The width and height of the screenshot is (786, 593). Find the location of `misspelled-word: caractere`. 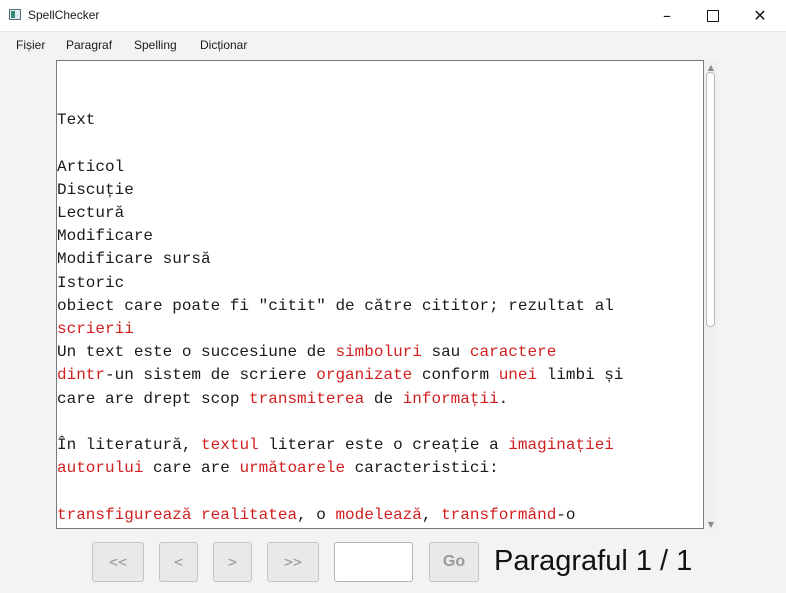

misspelled-word: caractere is located at coordinates (513, 352).